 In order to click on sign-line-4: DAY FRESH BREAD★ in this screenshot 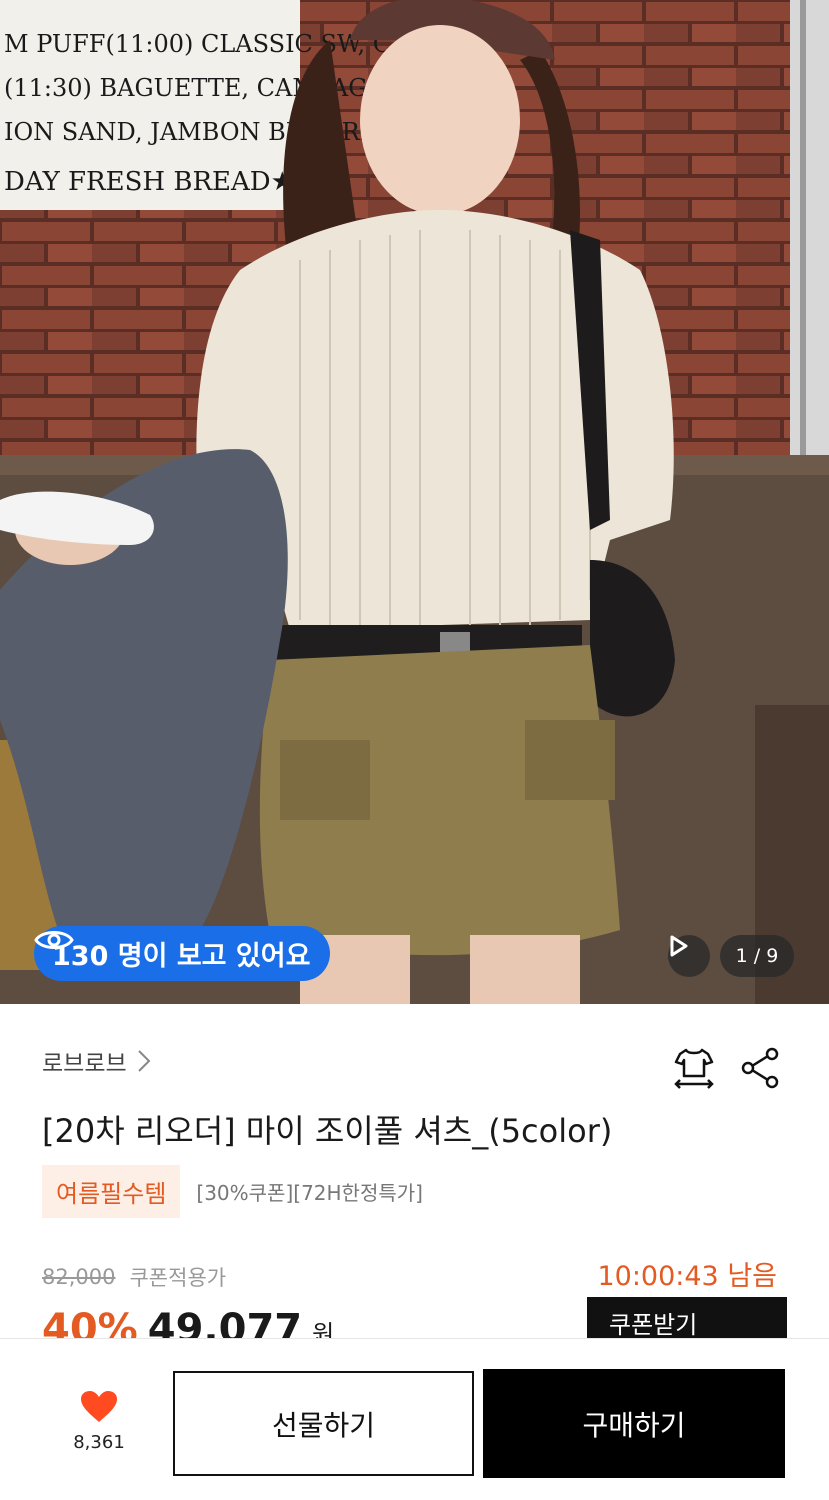, I will do `click(149, 182)`.